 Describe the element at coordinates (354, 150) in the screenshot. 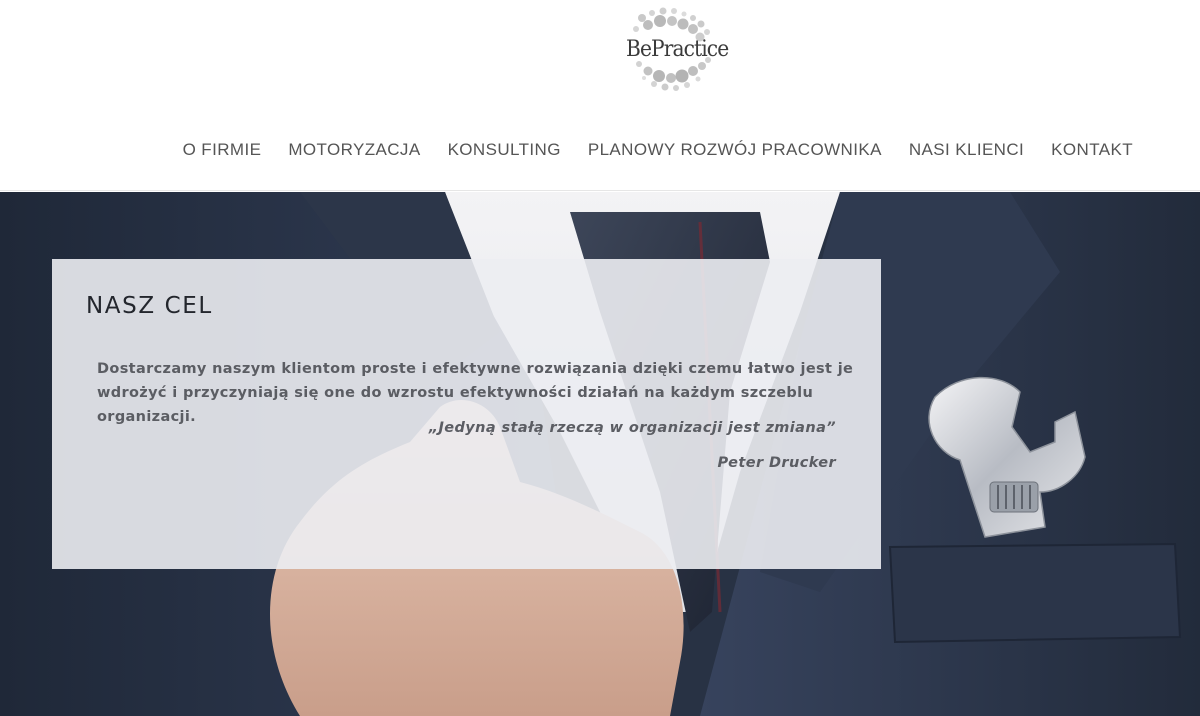

I see `nav-item-motoryzacja: MOTORYZACJA` at that location.